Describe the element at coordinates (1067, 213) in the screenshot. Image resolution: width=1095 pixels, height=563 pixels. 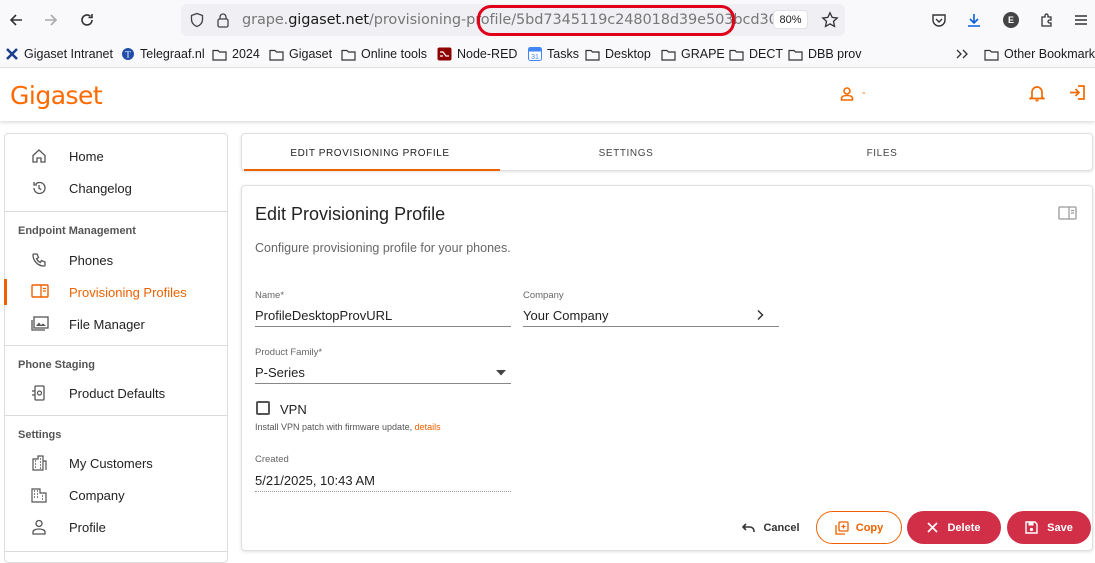
I see `side-panel-toggle-icon` at that location.